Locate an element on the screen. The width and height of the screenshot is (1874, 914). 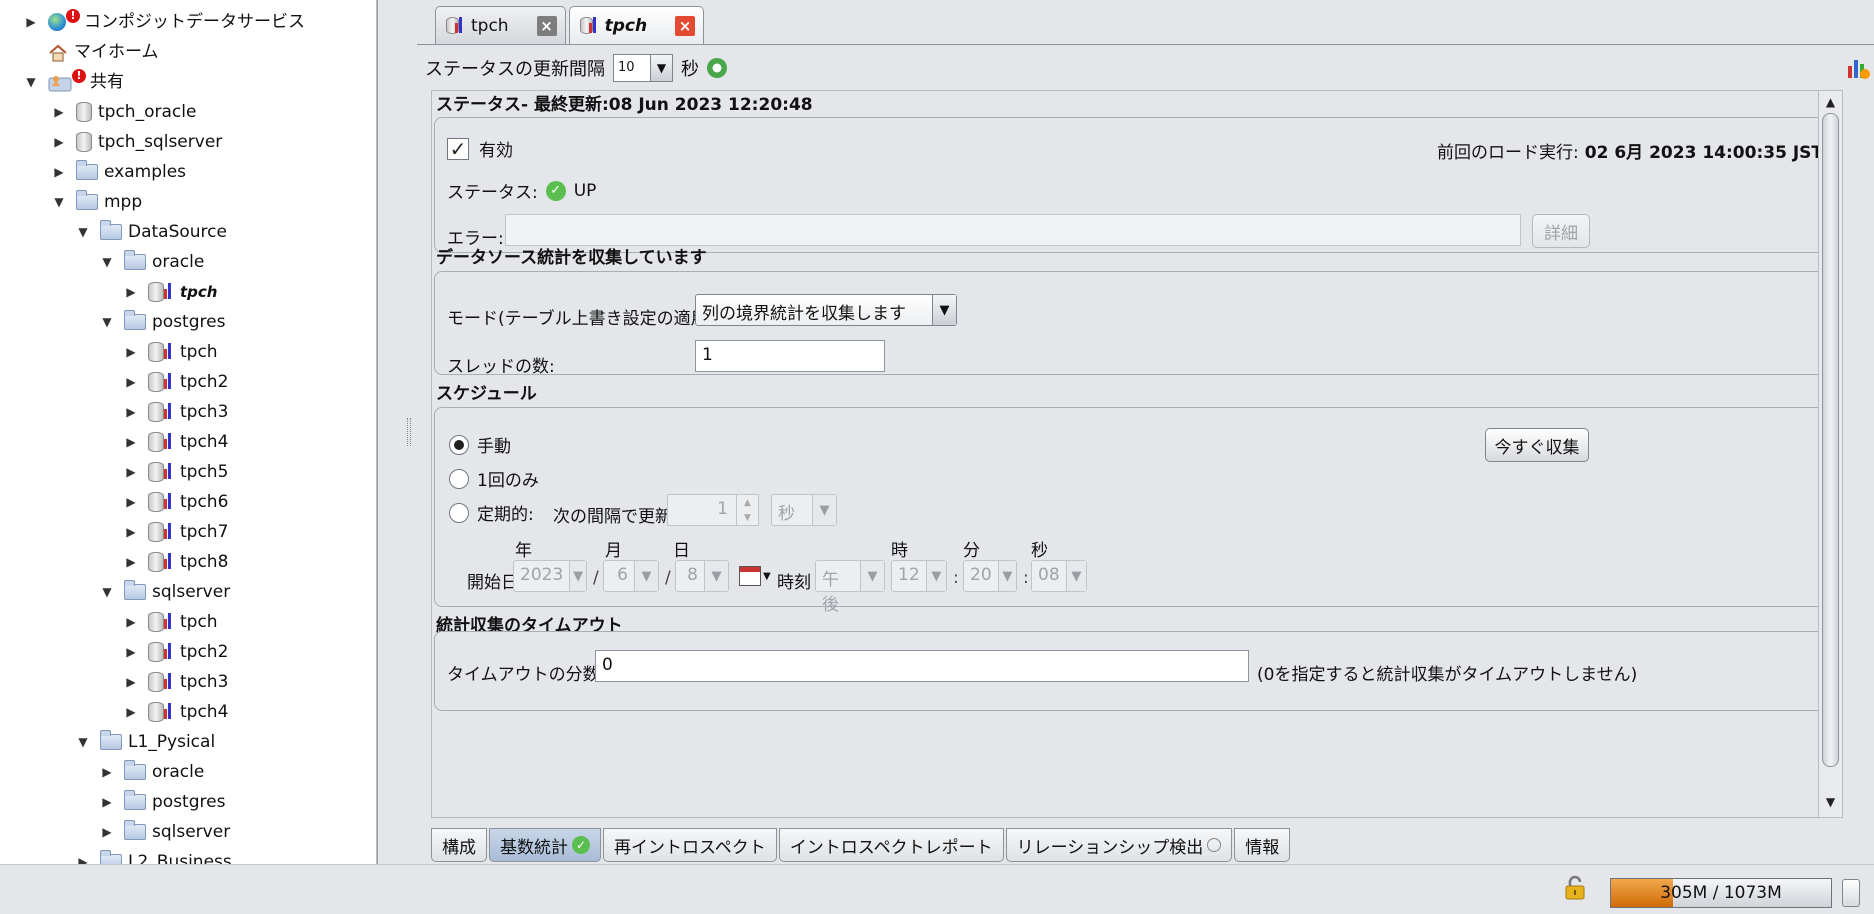
tree-item: ▶ tpch_oracle is located at coordinates (124, 112).